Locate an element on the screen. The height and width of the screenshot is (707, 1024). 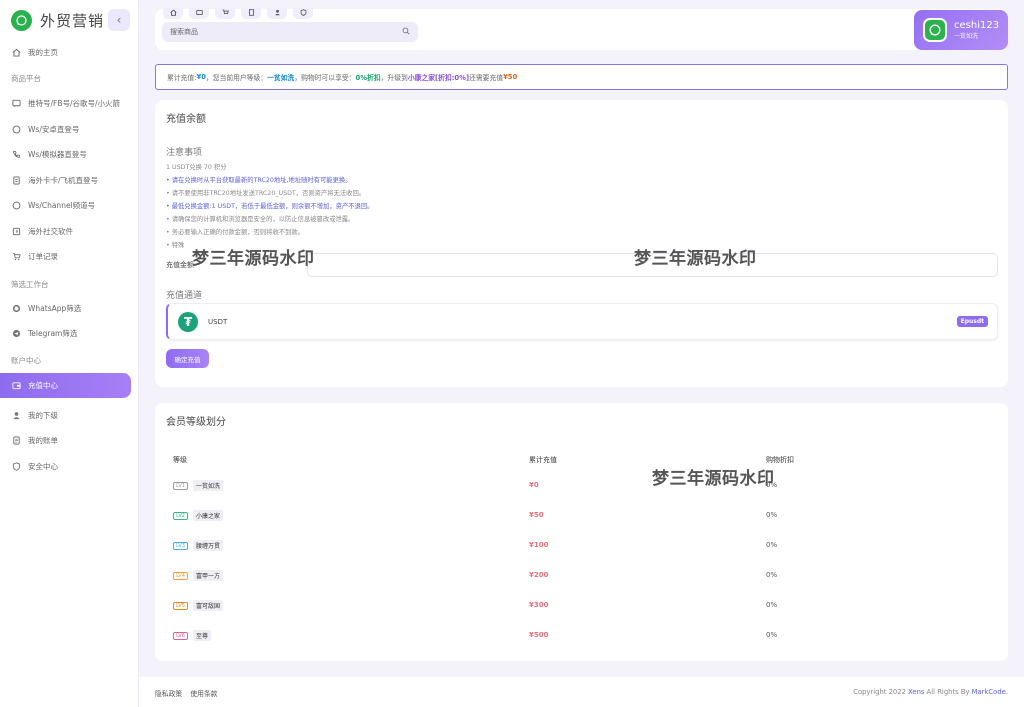
sidebar-item-label: Ws/安卓直登号 is located at coordinates (54, 129).